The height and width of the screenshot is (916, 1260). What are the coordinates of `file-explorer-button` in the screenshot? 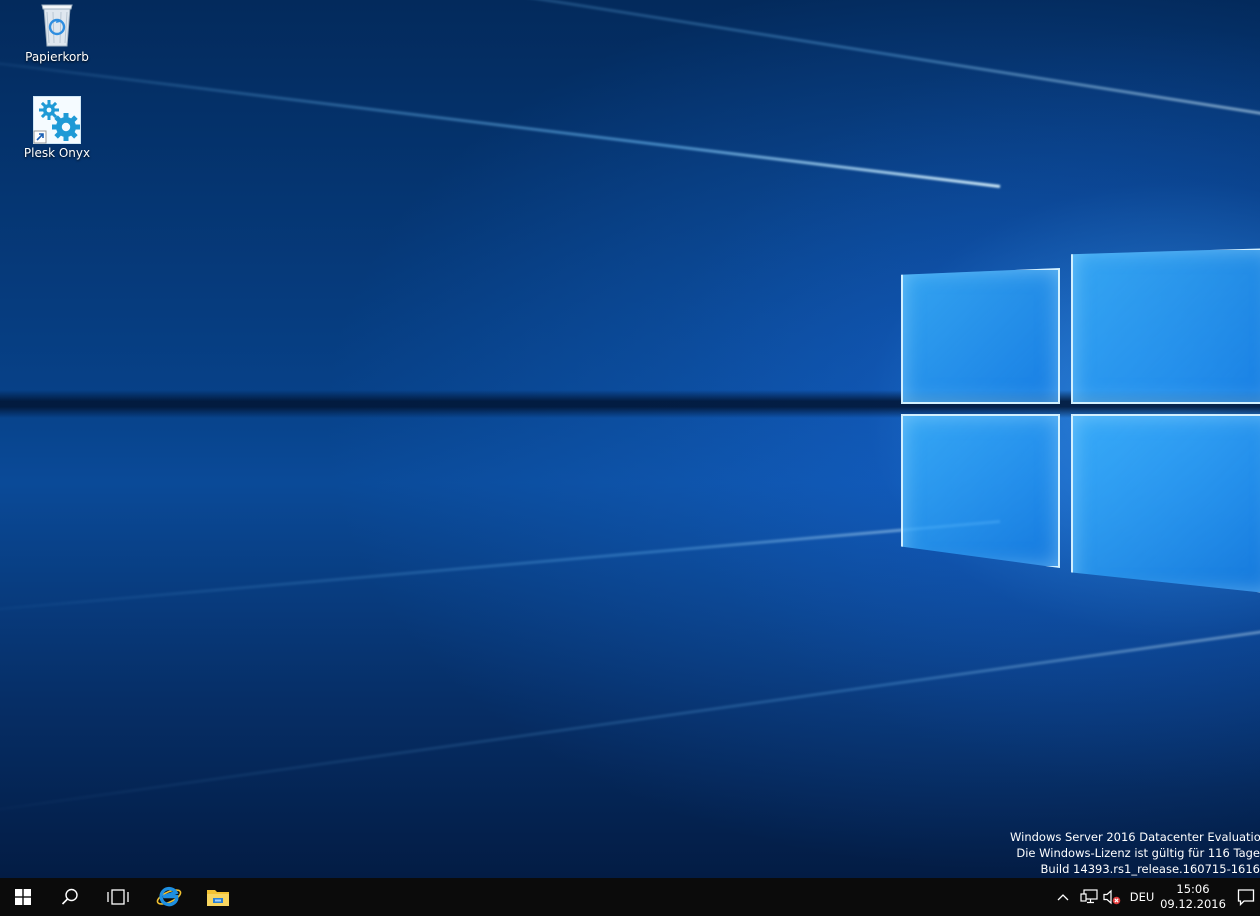 It's located at (218, 897).